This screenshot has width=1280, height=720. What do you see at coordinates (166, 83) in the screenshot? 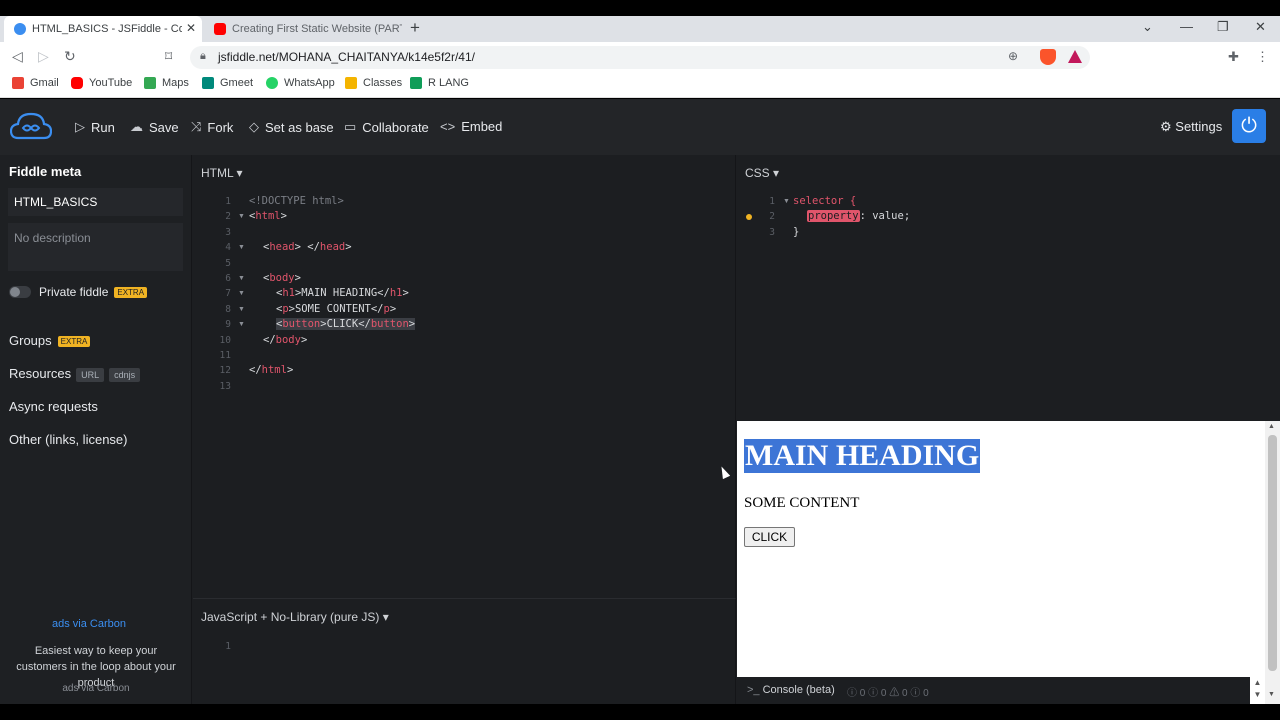
I see `bookmark-maps: Maps` at bounding box center [166, 83].